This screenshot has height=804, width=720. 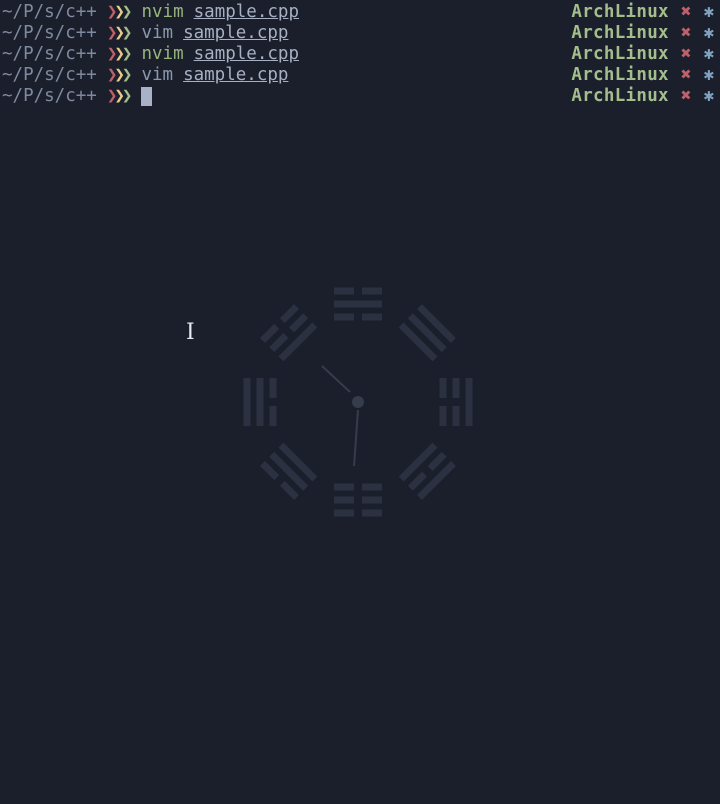 I want to click on active-prompt-line: ~/P/s/c++ ❯❯❯ ArchLinux ✖ ✱, so click(x=358, y=96).